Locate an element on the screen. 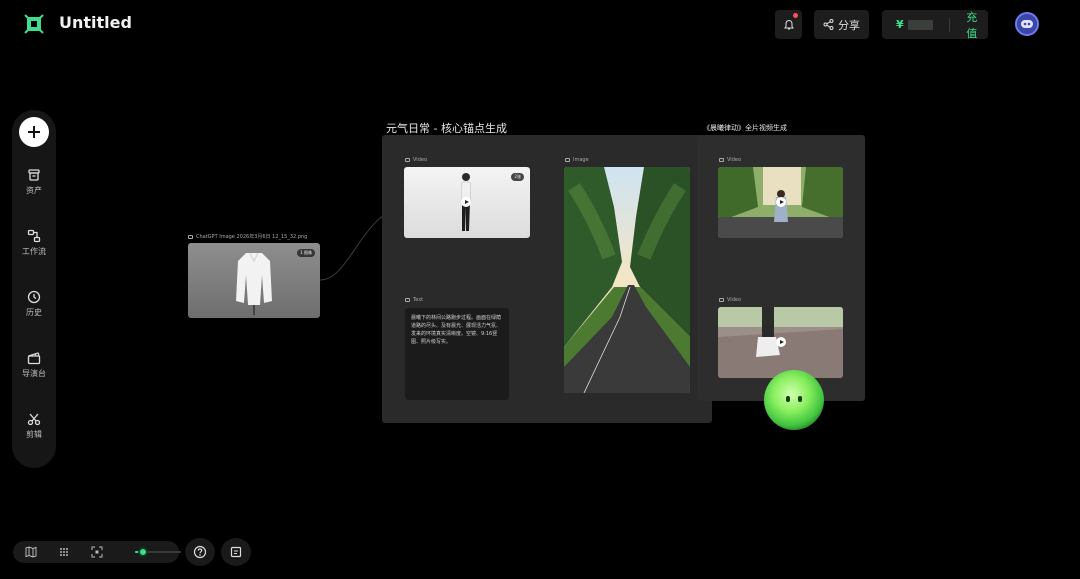  forest-road-thumbnail is located at coordinates (627, 280).